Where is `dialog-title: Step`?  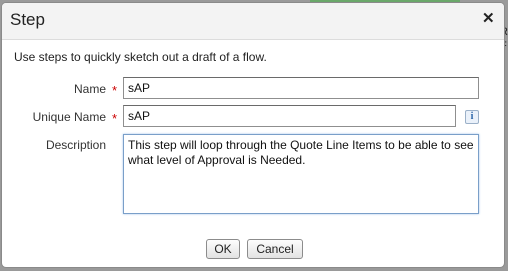
dialog-title: Step is located at coordinates (27, 19).